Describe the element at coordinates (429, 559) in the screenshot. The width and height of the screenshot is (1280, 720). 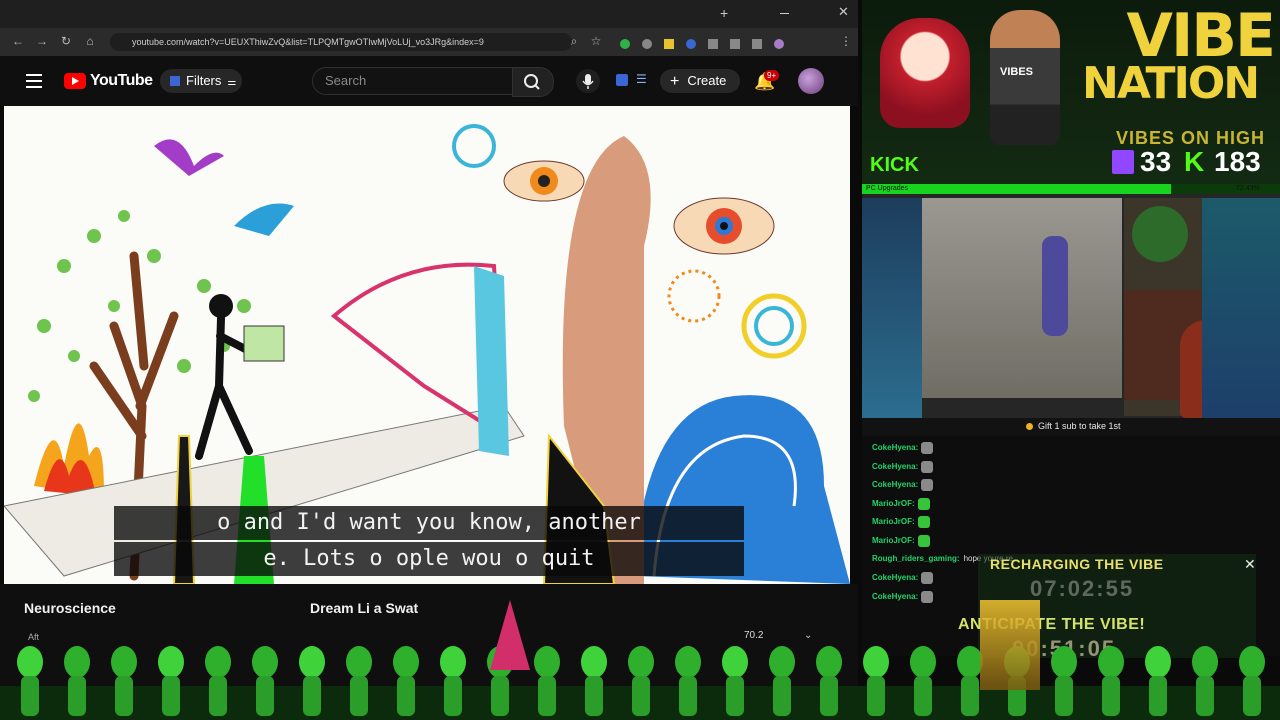
I see `caption-line-2: e. Lots o ople wou o quit` at that location.